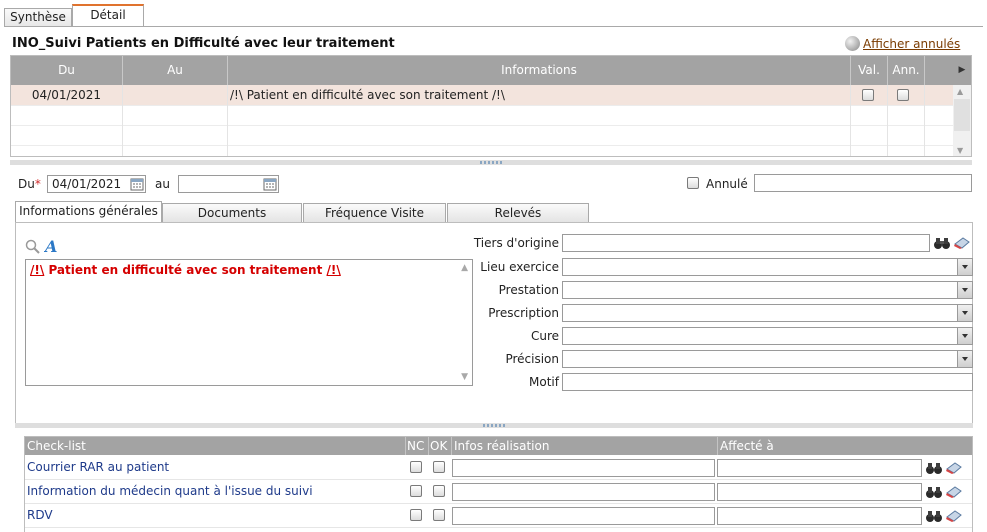 The image size is (987, 532). I want to click on tab-bar-divider, so click(493, 26).